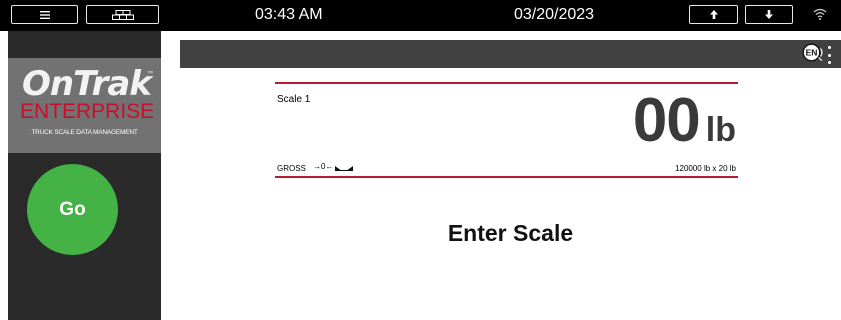 This screenshot has height=320, width=841. I want to click on go-button: Go, so click(72, 209).